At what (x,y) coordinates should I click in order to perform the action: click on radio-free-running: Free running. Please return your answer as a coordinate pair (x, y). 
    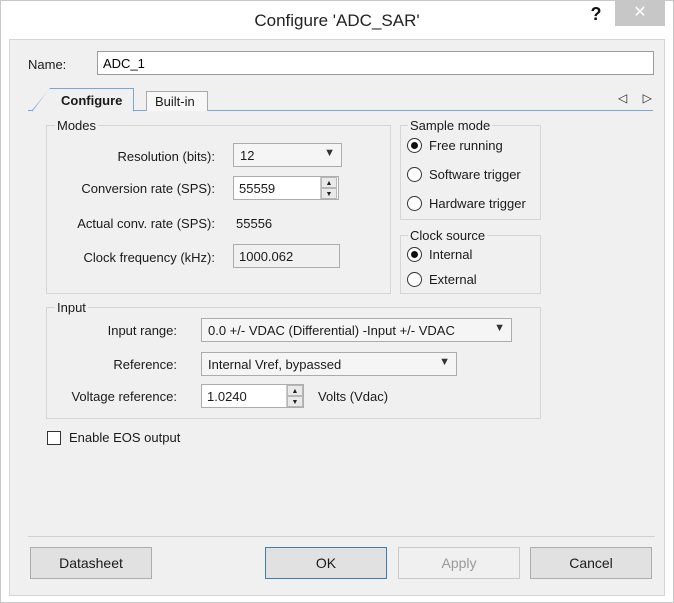
    Looking at the image, I should click on (455, 145).